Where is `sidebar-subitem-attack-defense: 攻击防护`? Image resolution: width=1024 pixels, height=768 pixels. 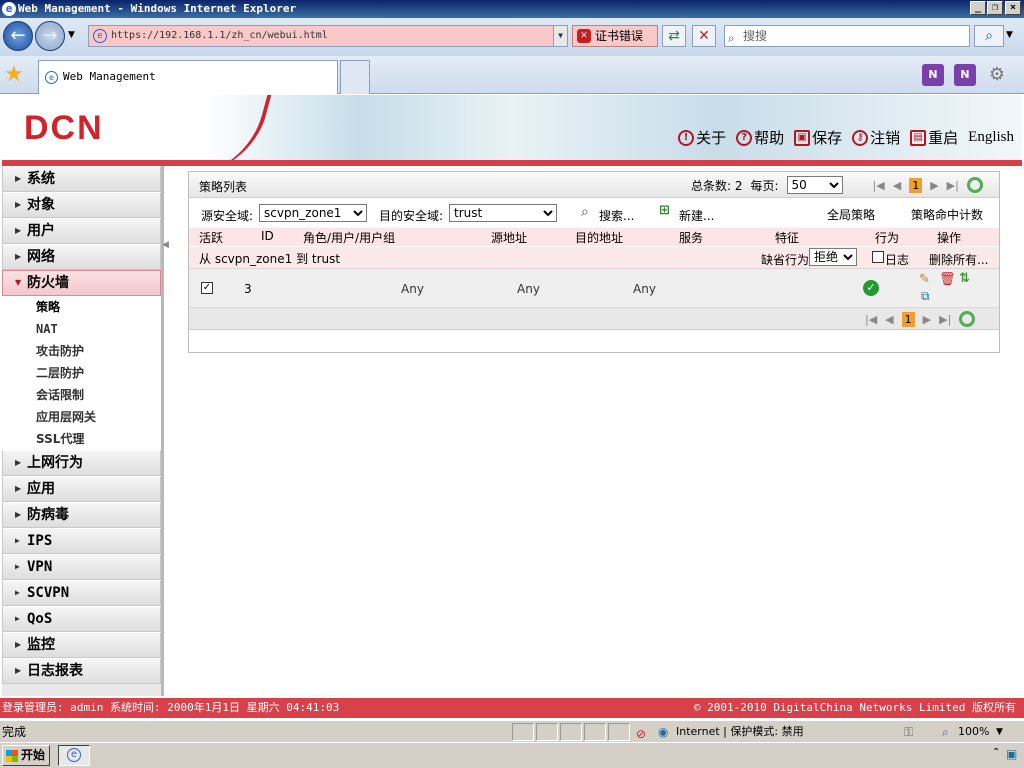 sidebar-subitem-attack-defense: 攻击防护 is located at coordinates (81, 351).